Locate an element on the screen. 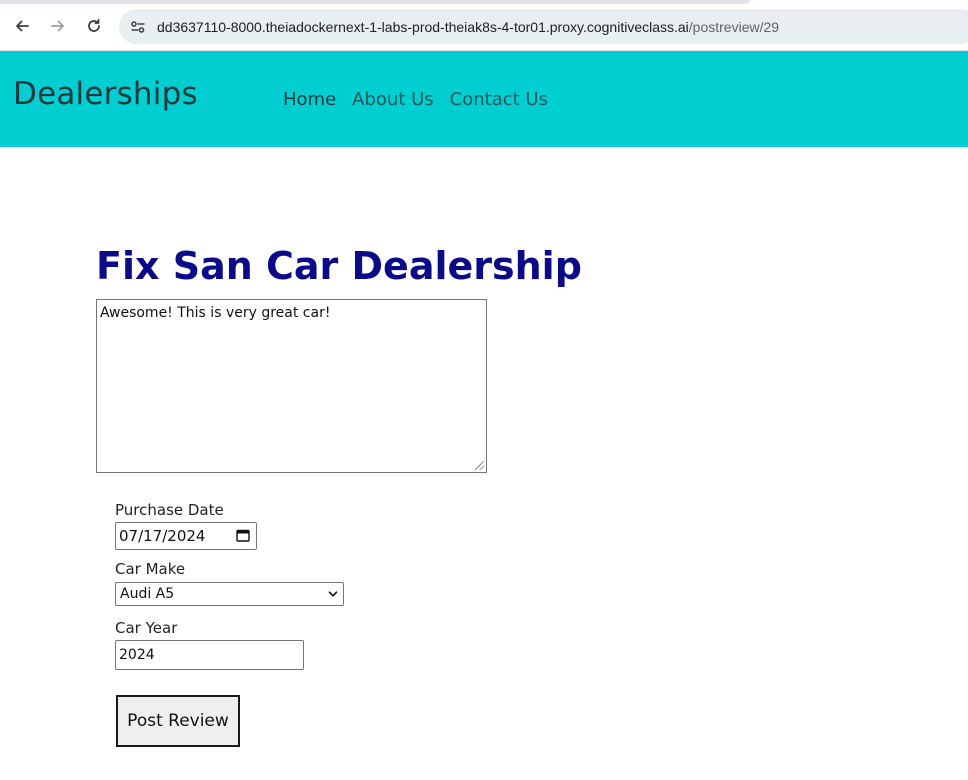 This screenshot has height=780, width=968. arrow-right-icon is located at coordinates (58, 26).